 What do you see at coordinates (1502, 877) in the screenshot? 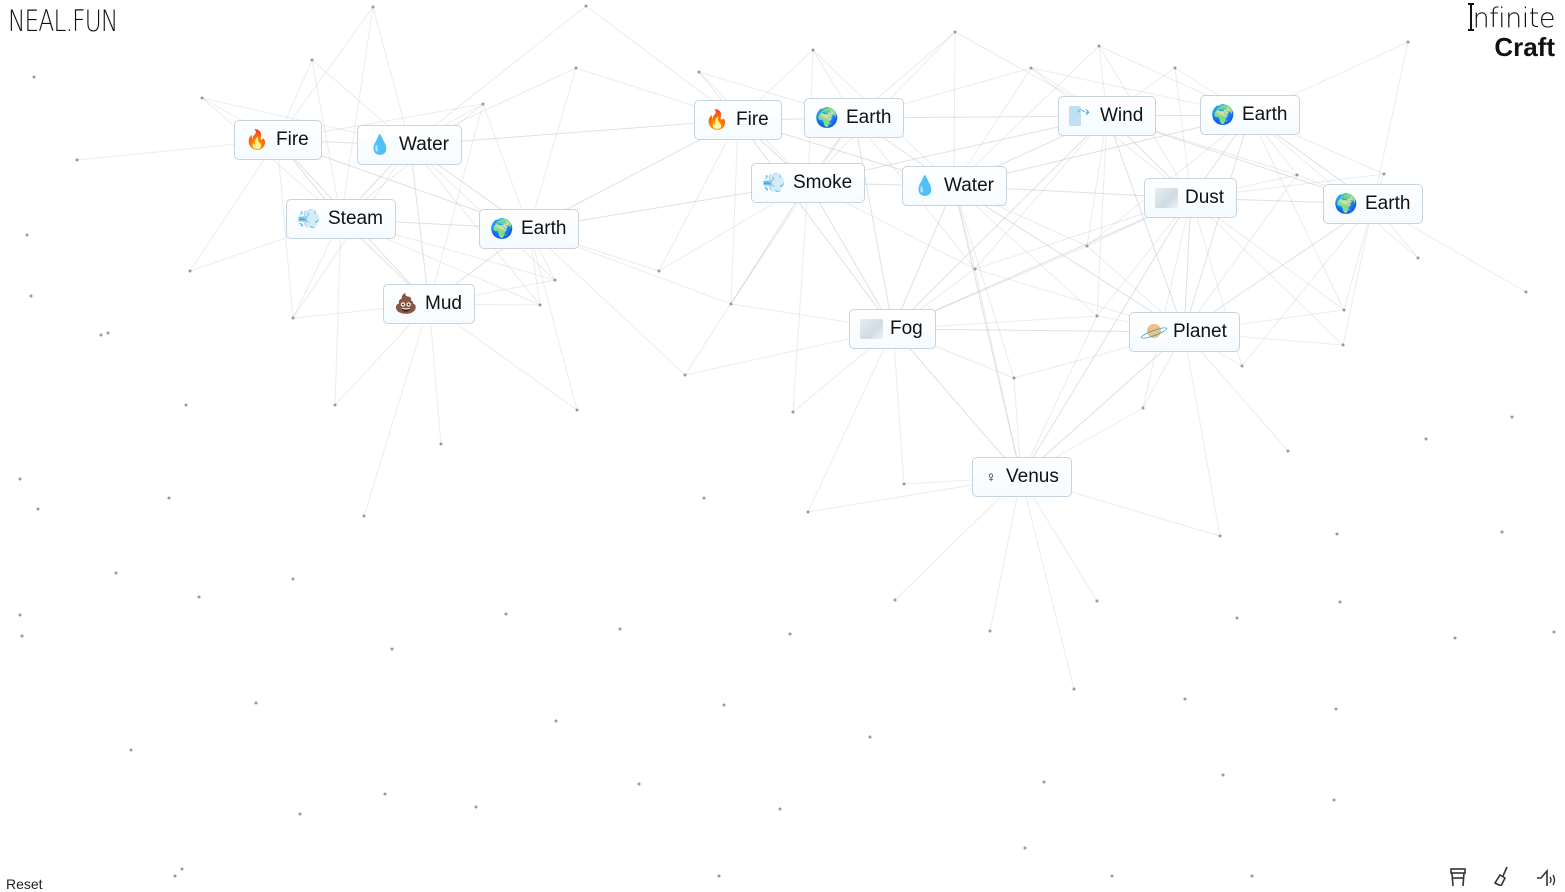
I see `broom-clear-icon` at bounding box center [1502, 877].